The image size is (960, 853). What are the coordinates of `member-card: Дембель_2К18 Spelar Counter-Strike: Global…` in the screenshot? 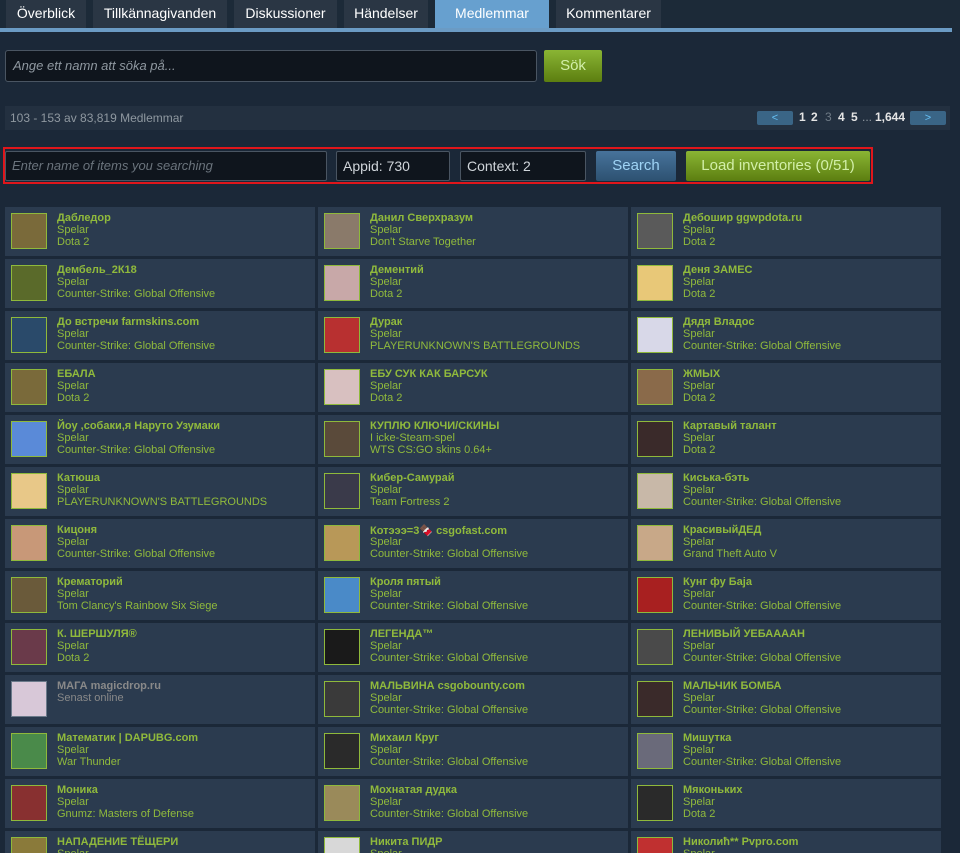 It's located at (160, 283).